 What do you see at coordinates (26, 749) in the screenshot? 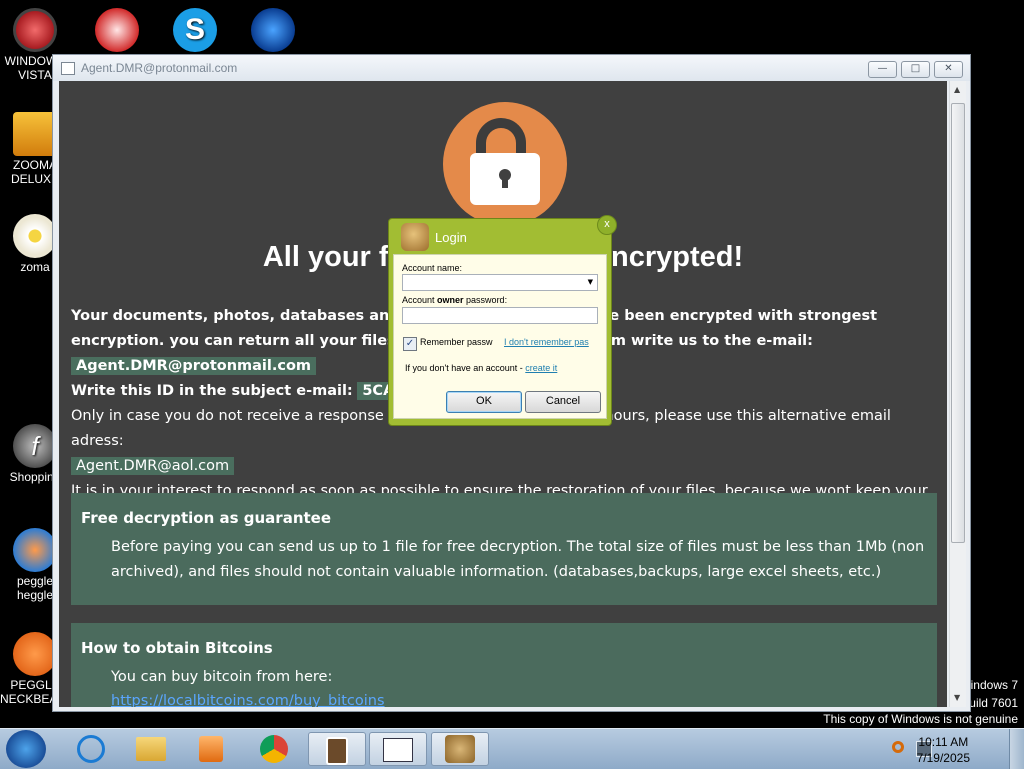
I see `start-button` at bounding box center [26, 749].